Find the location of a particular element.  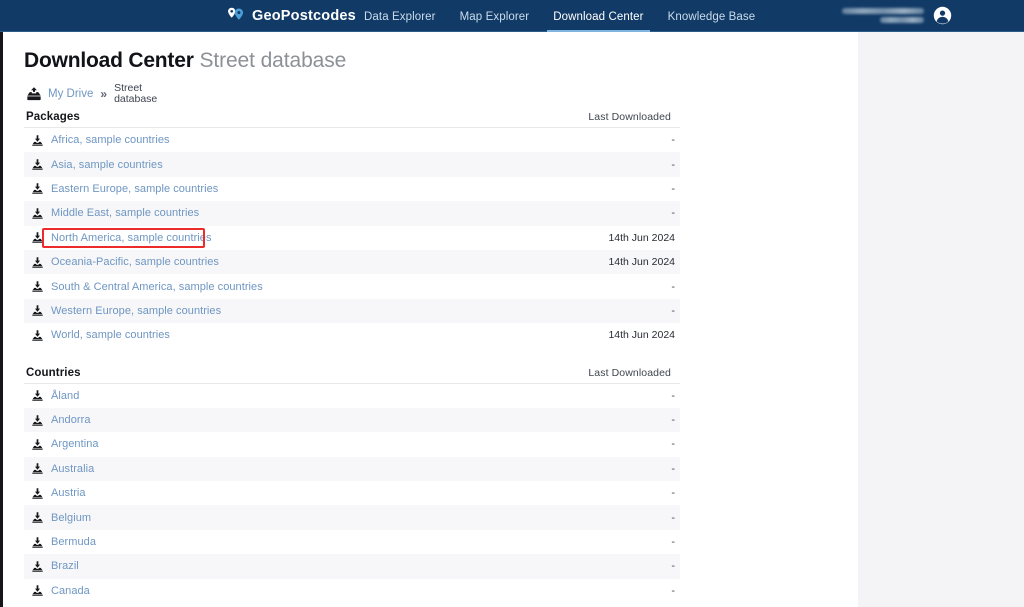

row-label: World, sample countries is located at coordinates (110, 335).